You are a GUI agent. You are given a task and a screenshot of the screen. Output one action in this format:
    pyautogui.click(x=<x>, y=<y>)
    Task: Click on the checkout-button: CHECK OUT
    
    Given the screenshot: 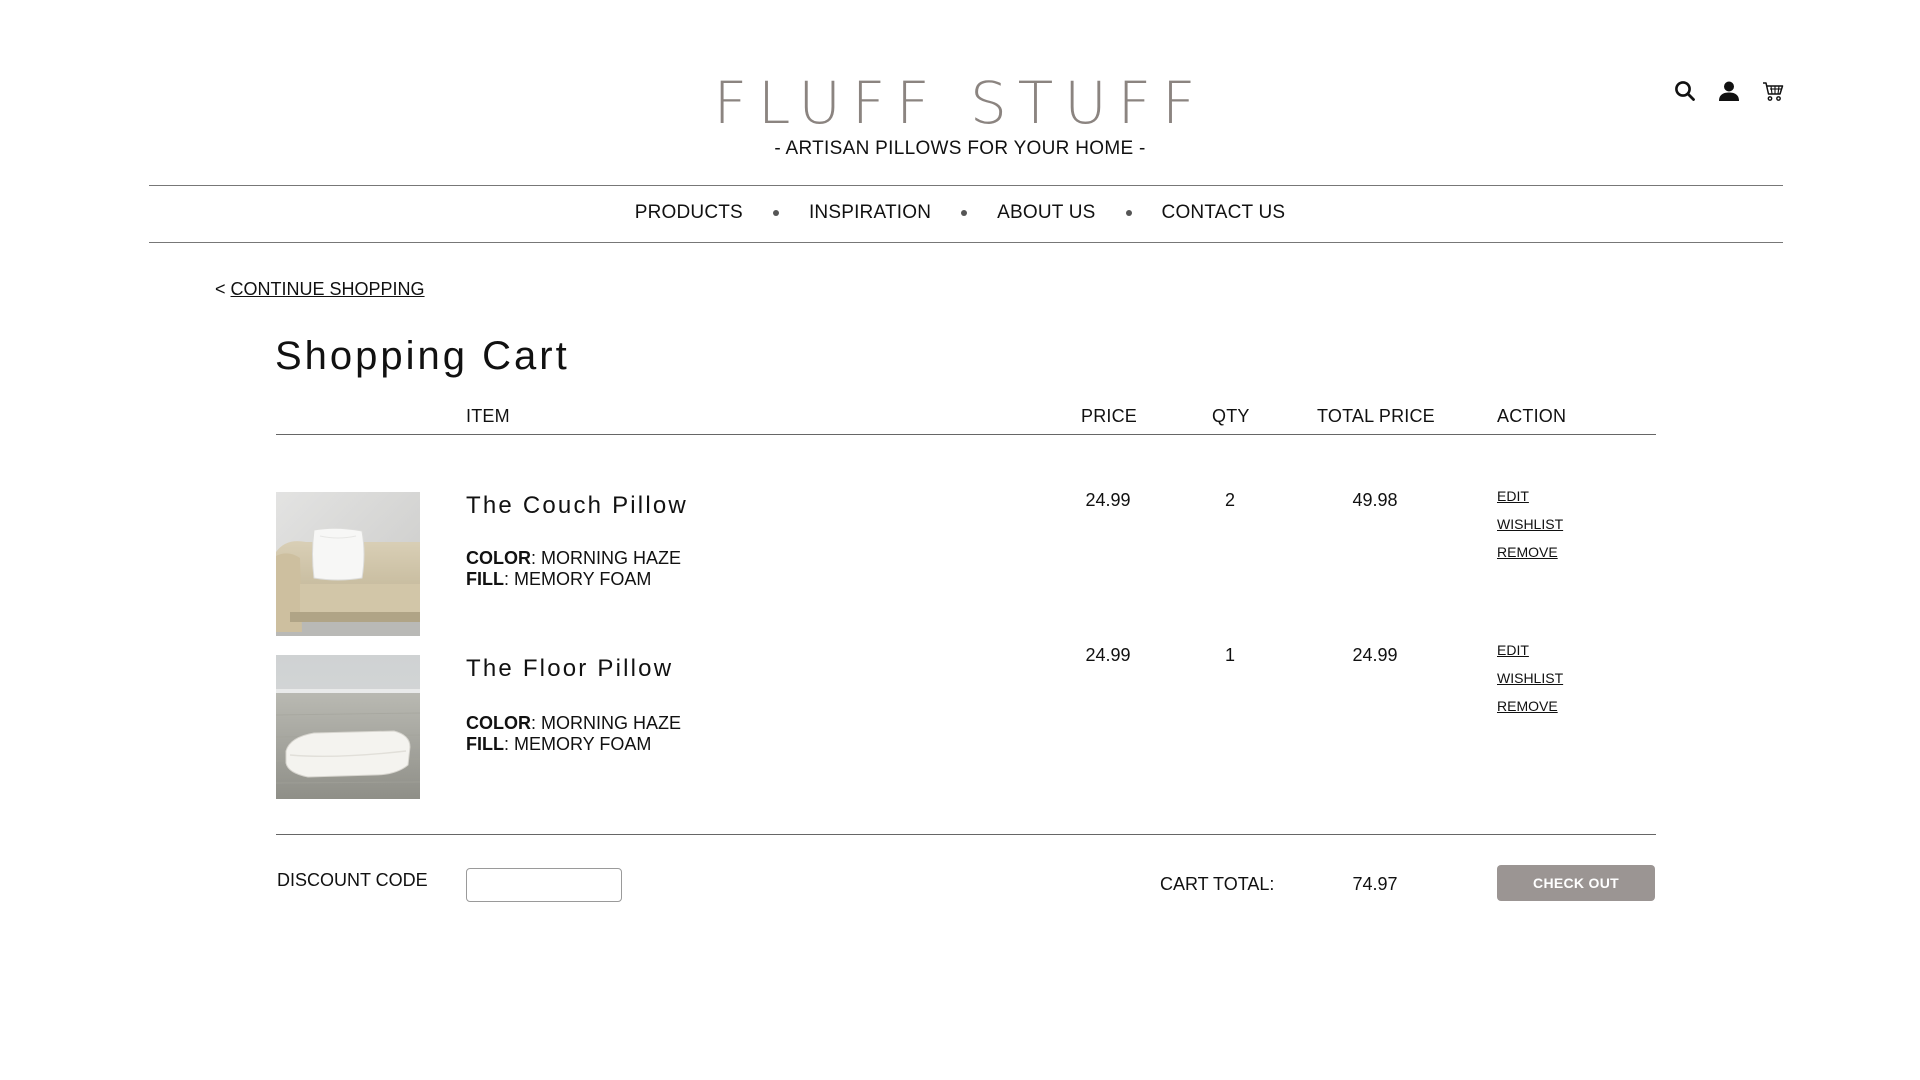 What is the action you would take?
    pyautogui.click(x=1576, y=883)
    